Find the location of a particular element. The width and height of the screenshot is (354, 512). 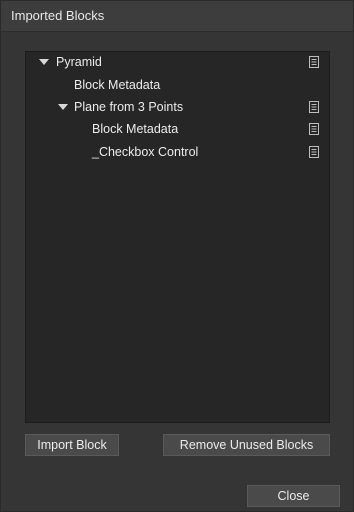

tree-item-label: _Checkbox Control is located at coordinates (145, 152).